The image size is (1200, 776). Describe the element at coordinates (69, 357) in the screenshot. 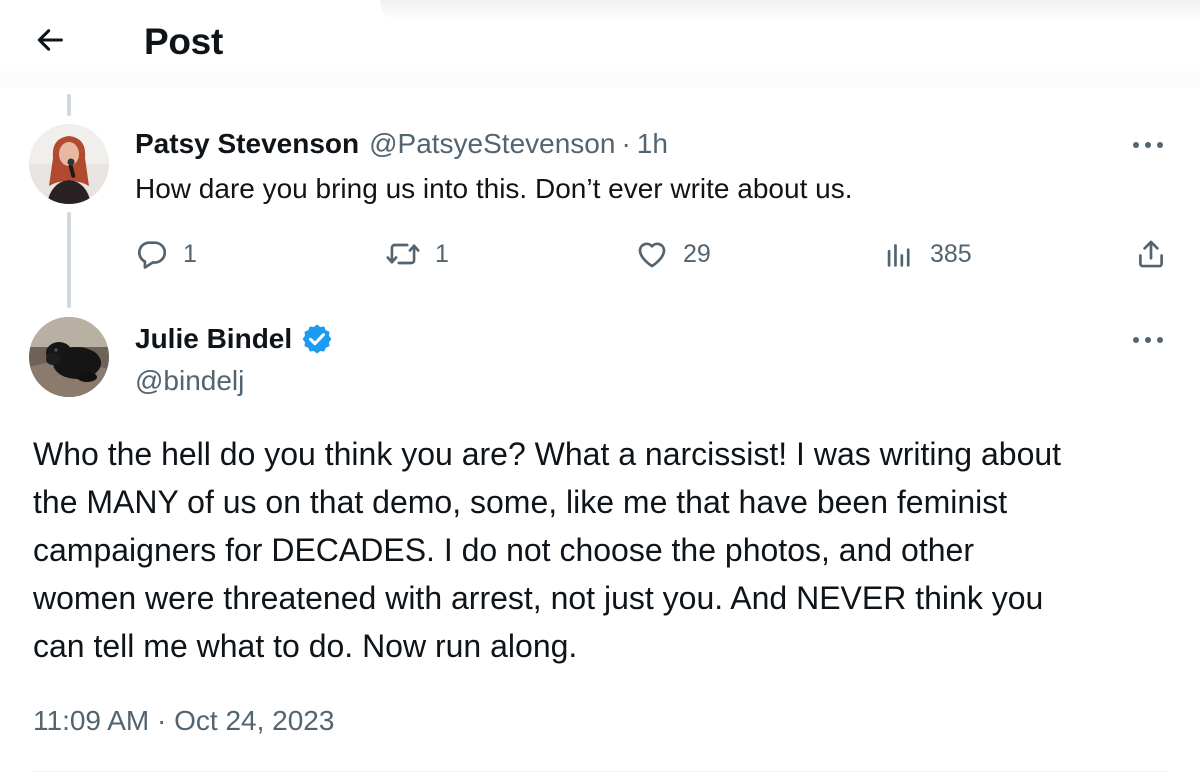

I see `avatar-julie-bindel` at that location.